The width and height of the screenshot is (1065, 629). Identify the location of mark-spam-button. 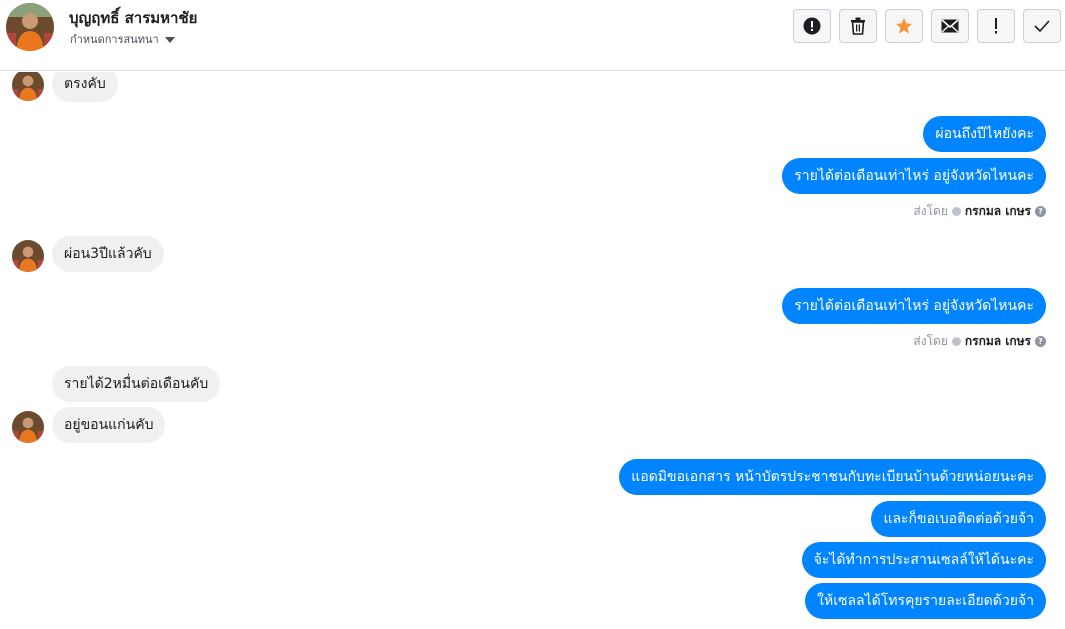
(812, 26).